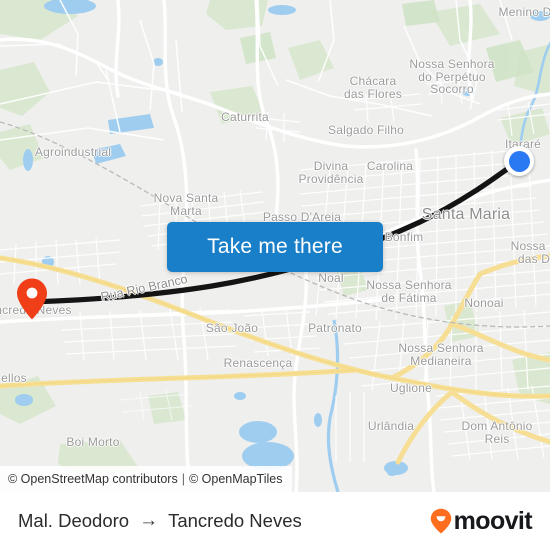  I want to click on footer-bar: Mal. Deodoro → Tancredo Neves moovit, so click(275, 521).